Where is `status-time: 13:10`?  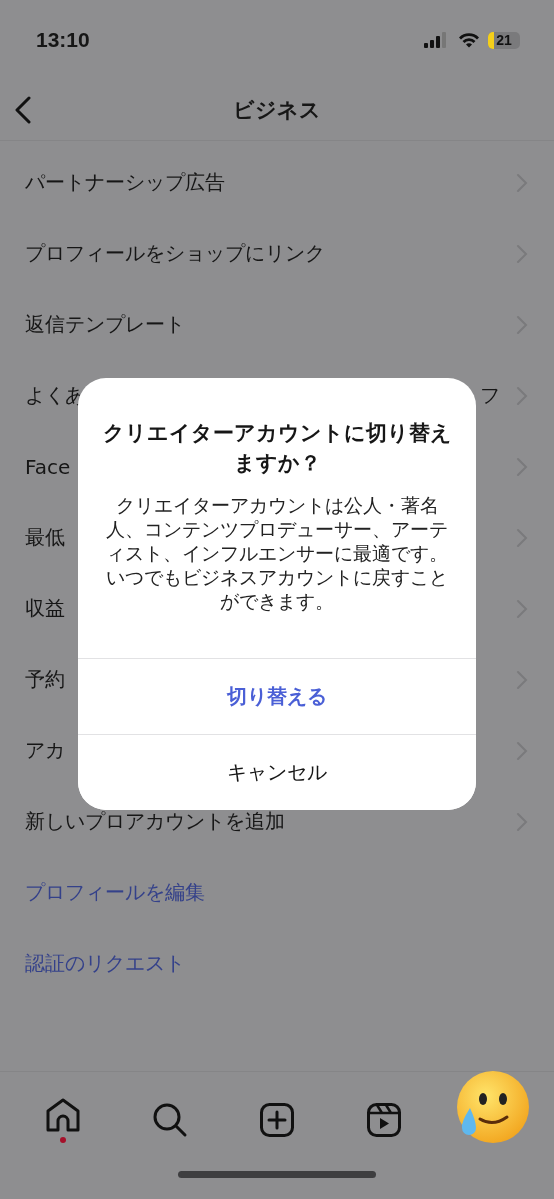
status-time: 13:10 is located at coordinates (63, 40).